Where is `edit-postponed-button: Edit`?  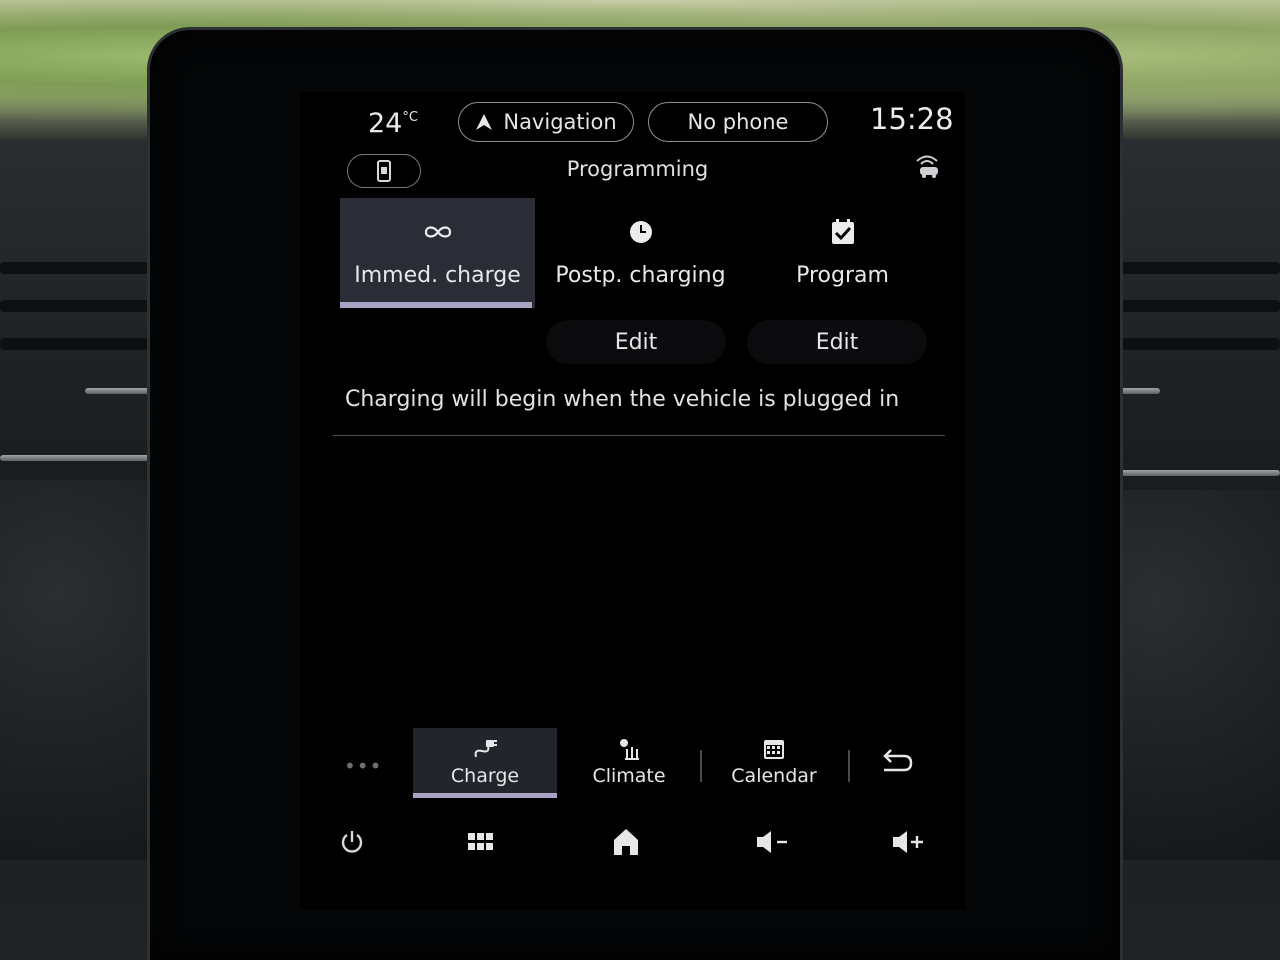
edit-postponed-button: Edit is located at coordinates (636, 342).